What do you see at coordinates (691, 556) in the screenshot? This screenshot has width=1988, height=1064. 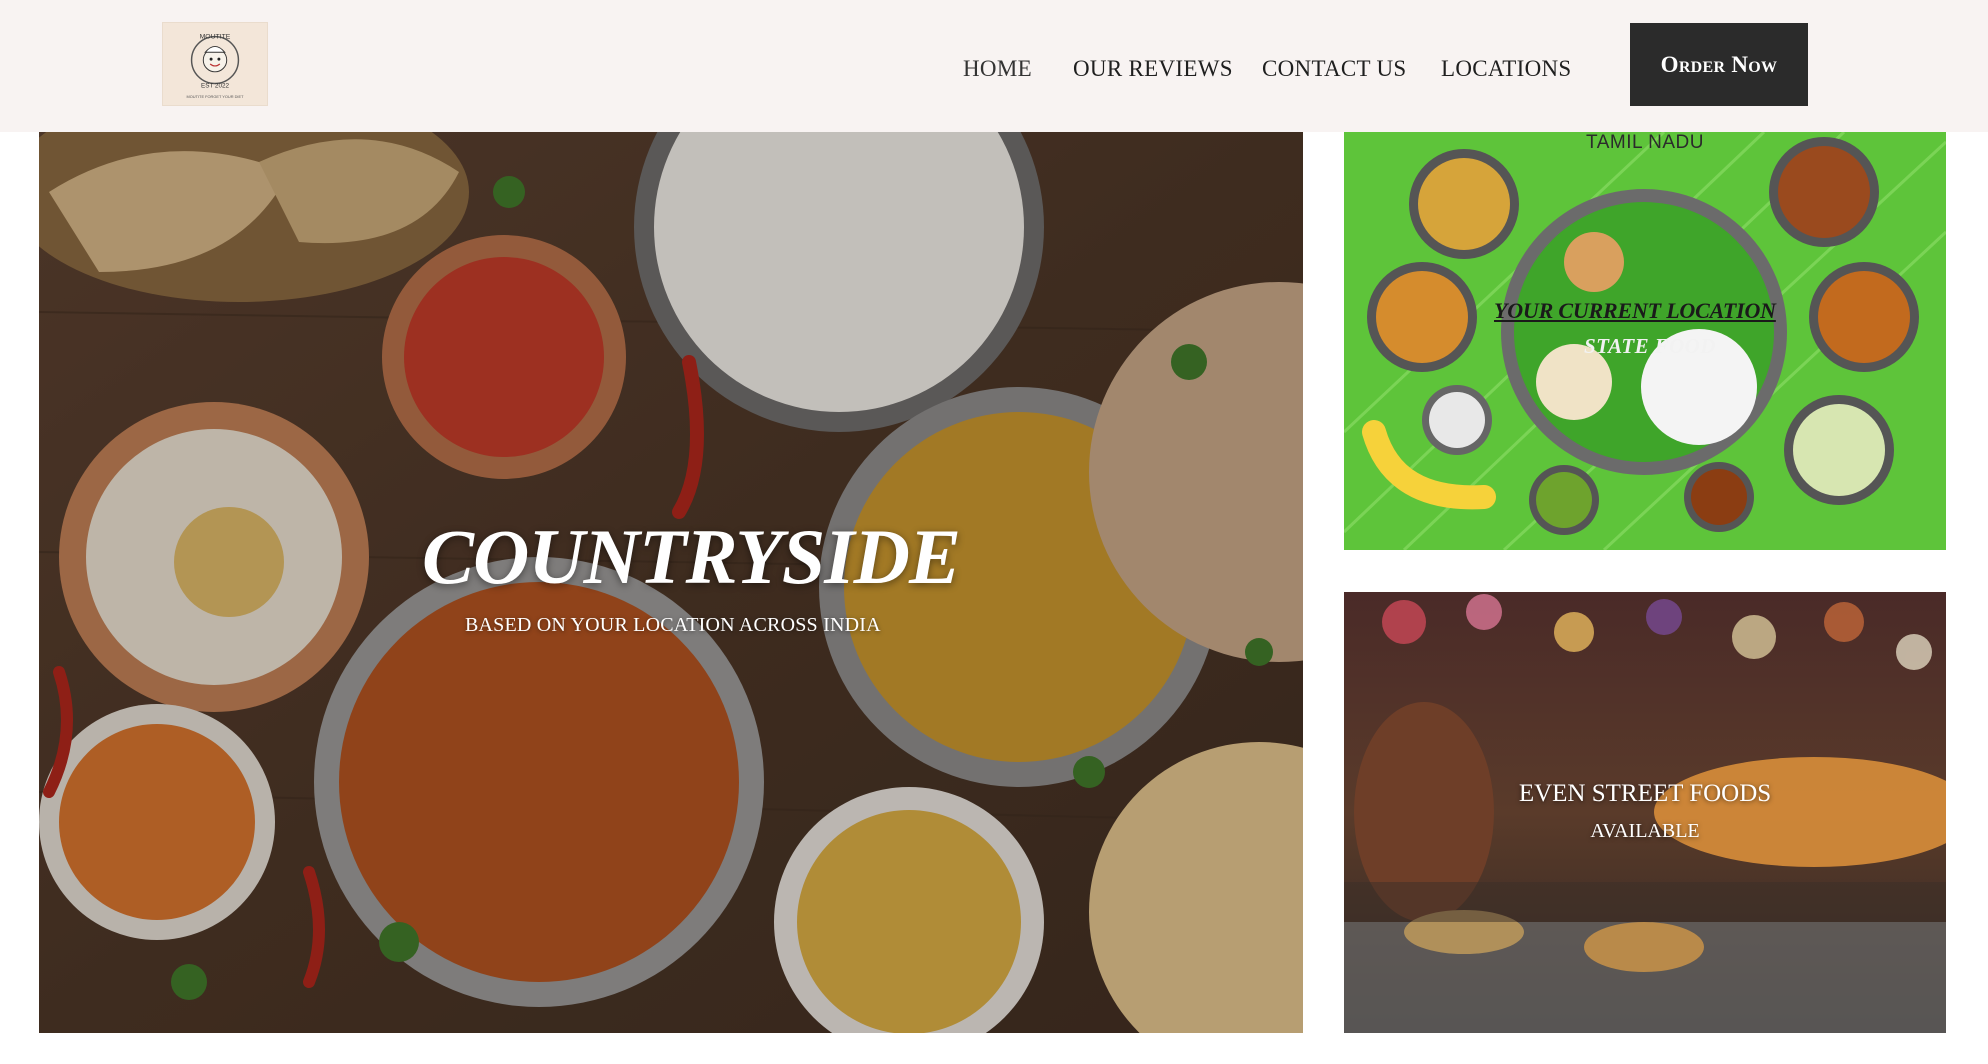 I see `hero-title: COUNTRYSIDE` at bounding box center [691, 556].